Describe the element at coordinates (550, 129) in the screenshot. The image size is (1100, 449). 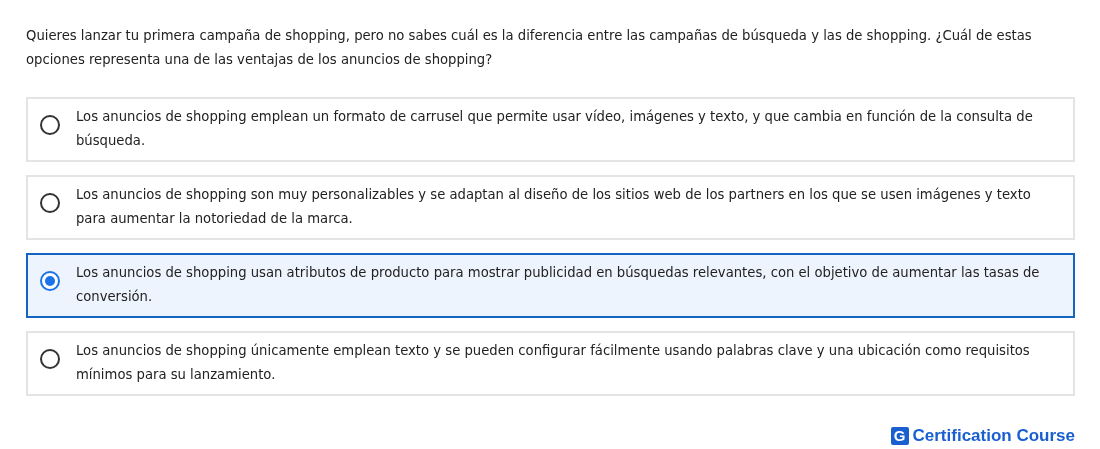
I see `answer-option: Los anuncios de shopping emplean un formato de carrusel que permite usar vídeo, imágenes y texto, y que cambia en función de la consulta de búsqueda.` at that location.